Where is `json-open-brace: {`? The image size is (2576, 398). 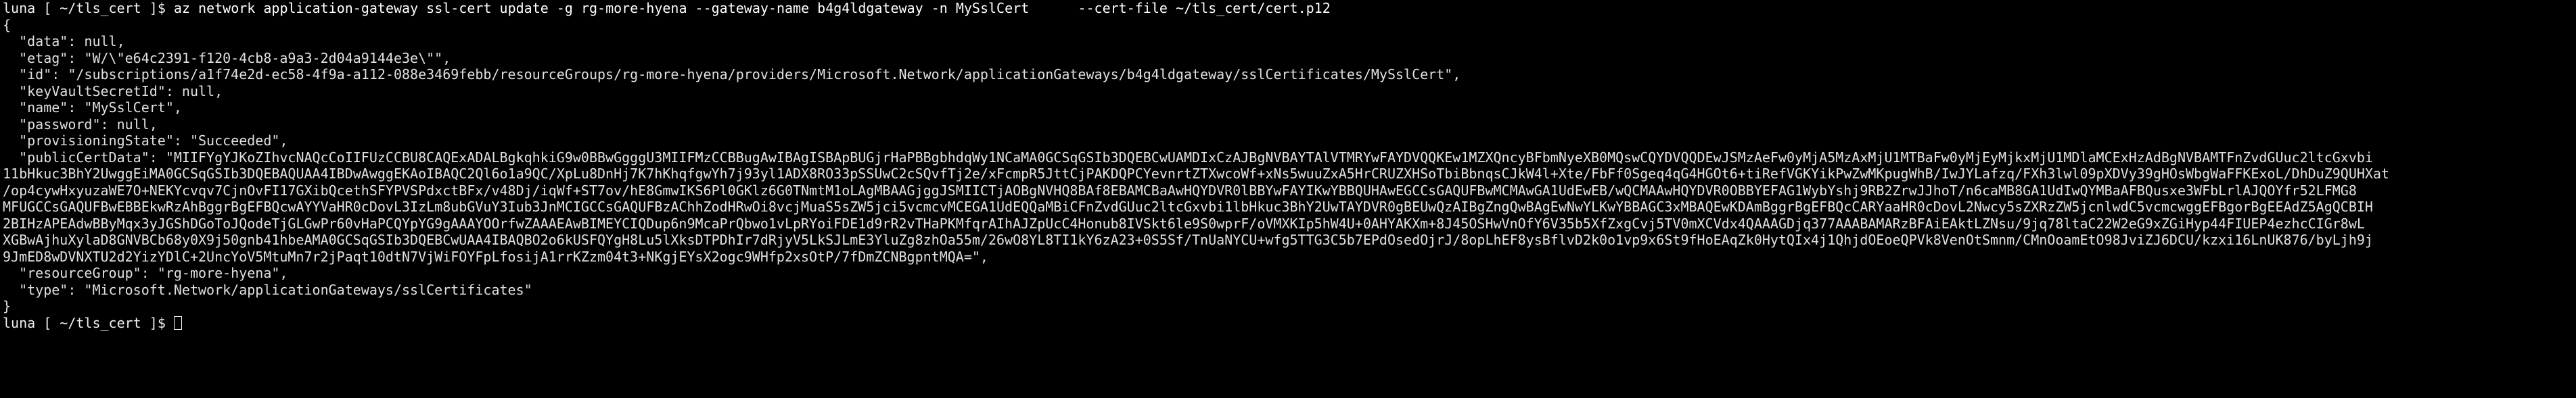
json-open-brace: { is located at coordinates (7, 24).